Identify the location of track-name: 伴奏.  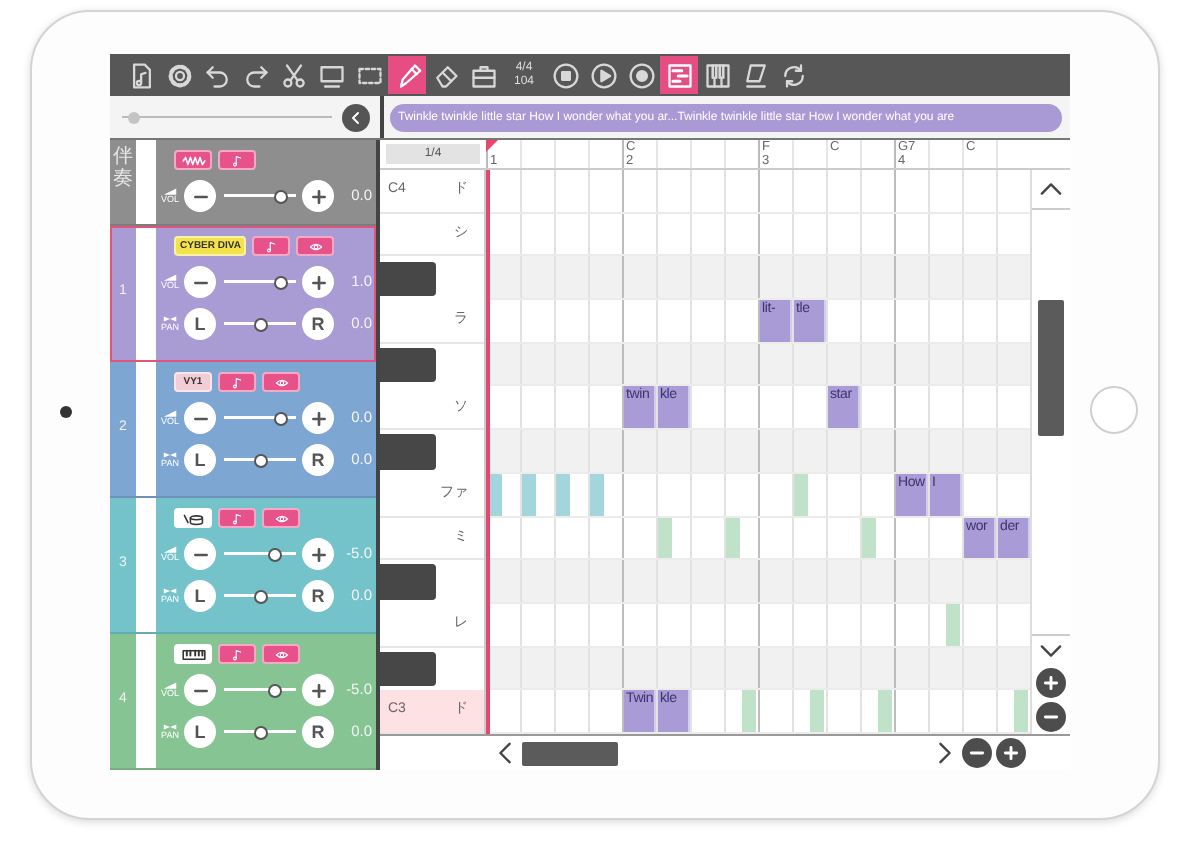
(123, 168).